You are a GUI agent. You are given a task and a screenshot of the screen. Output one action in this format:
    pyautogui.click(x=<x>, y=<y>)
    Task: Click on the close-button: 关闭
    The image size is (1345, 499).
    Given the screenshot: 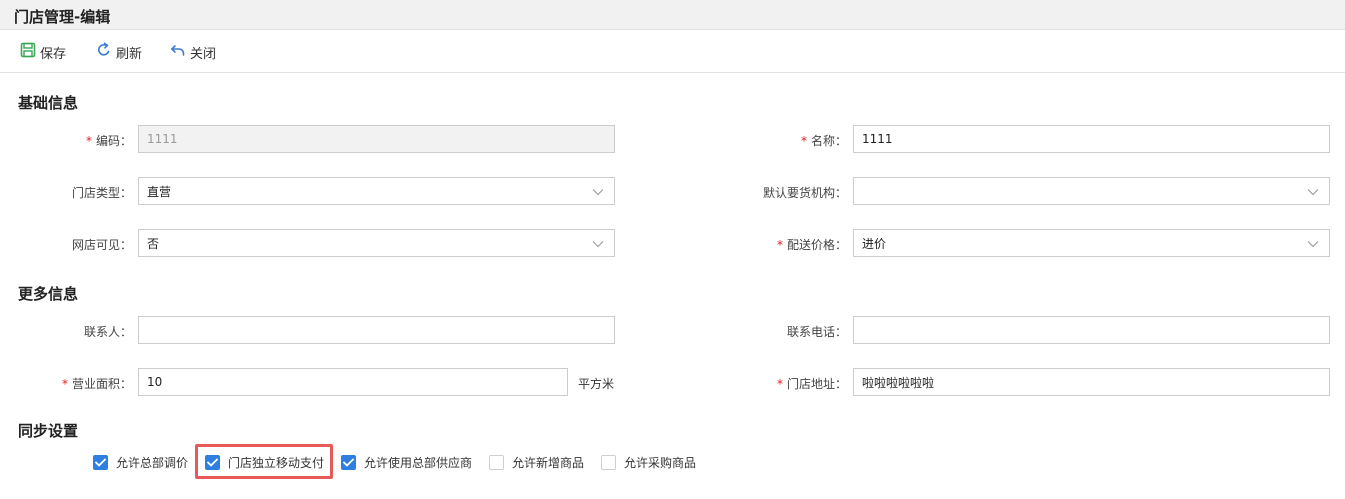 What is the action you would take?
    pyautogui.click(x=193, y=52)
    